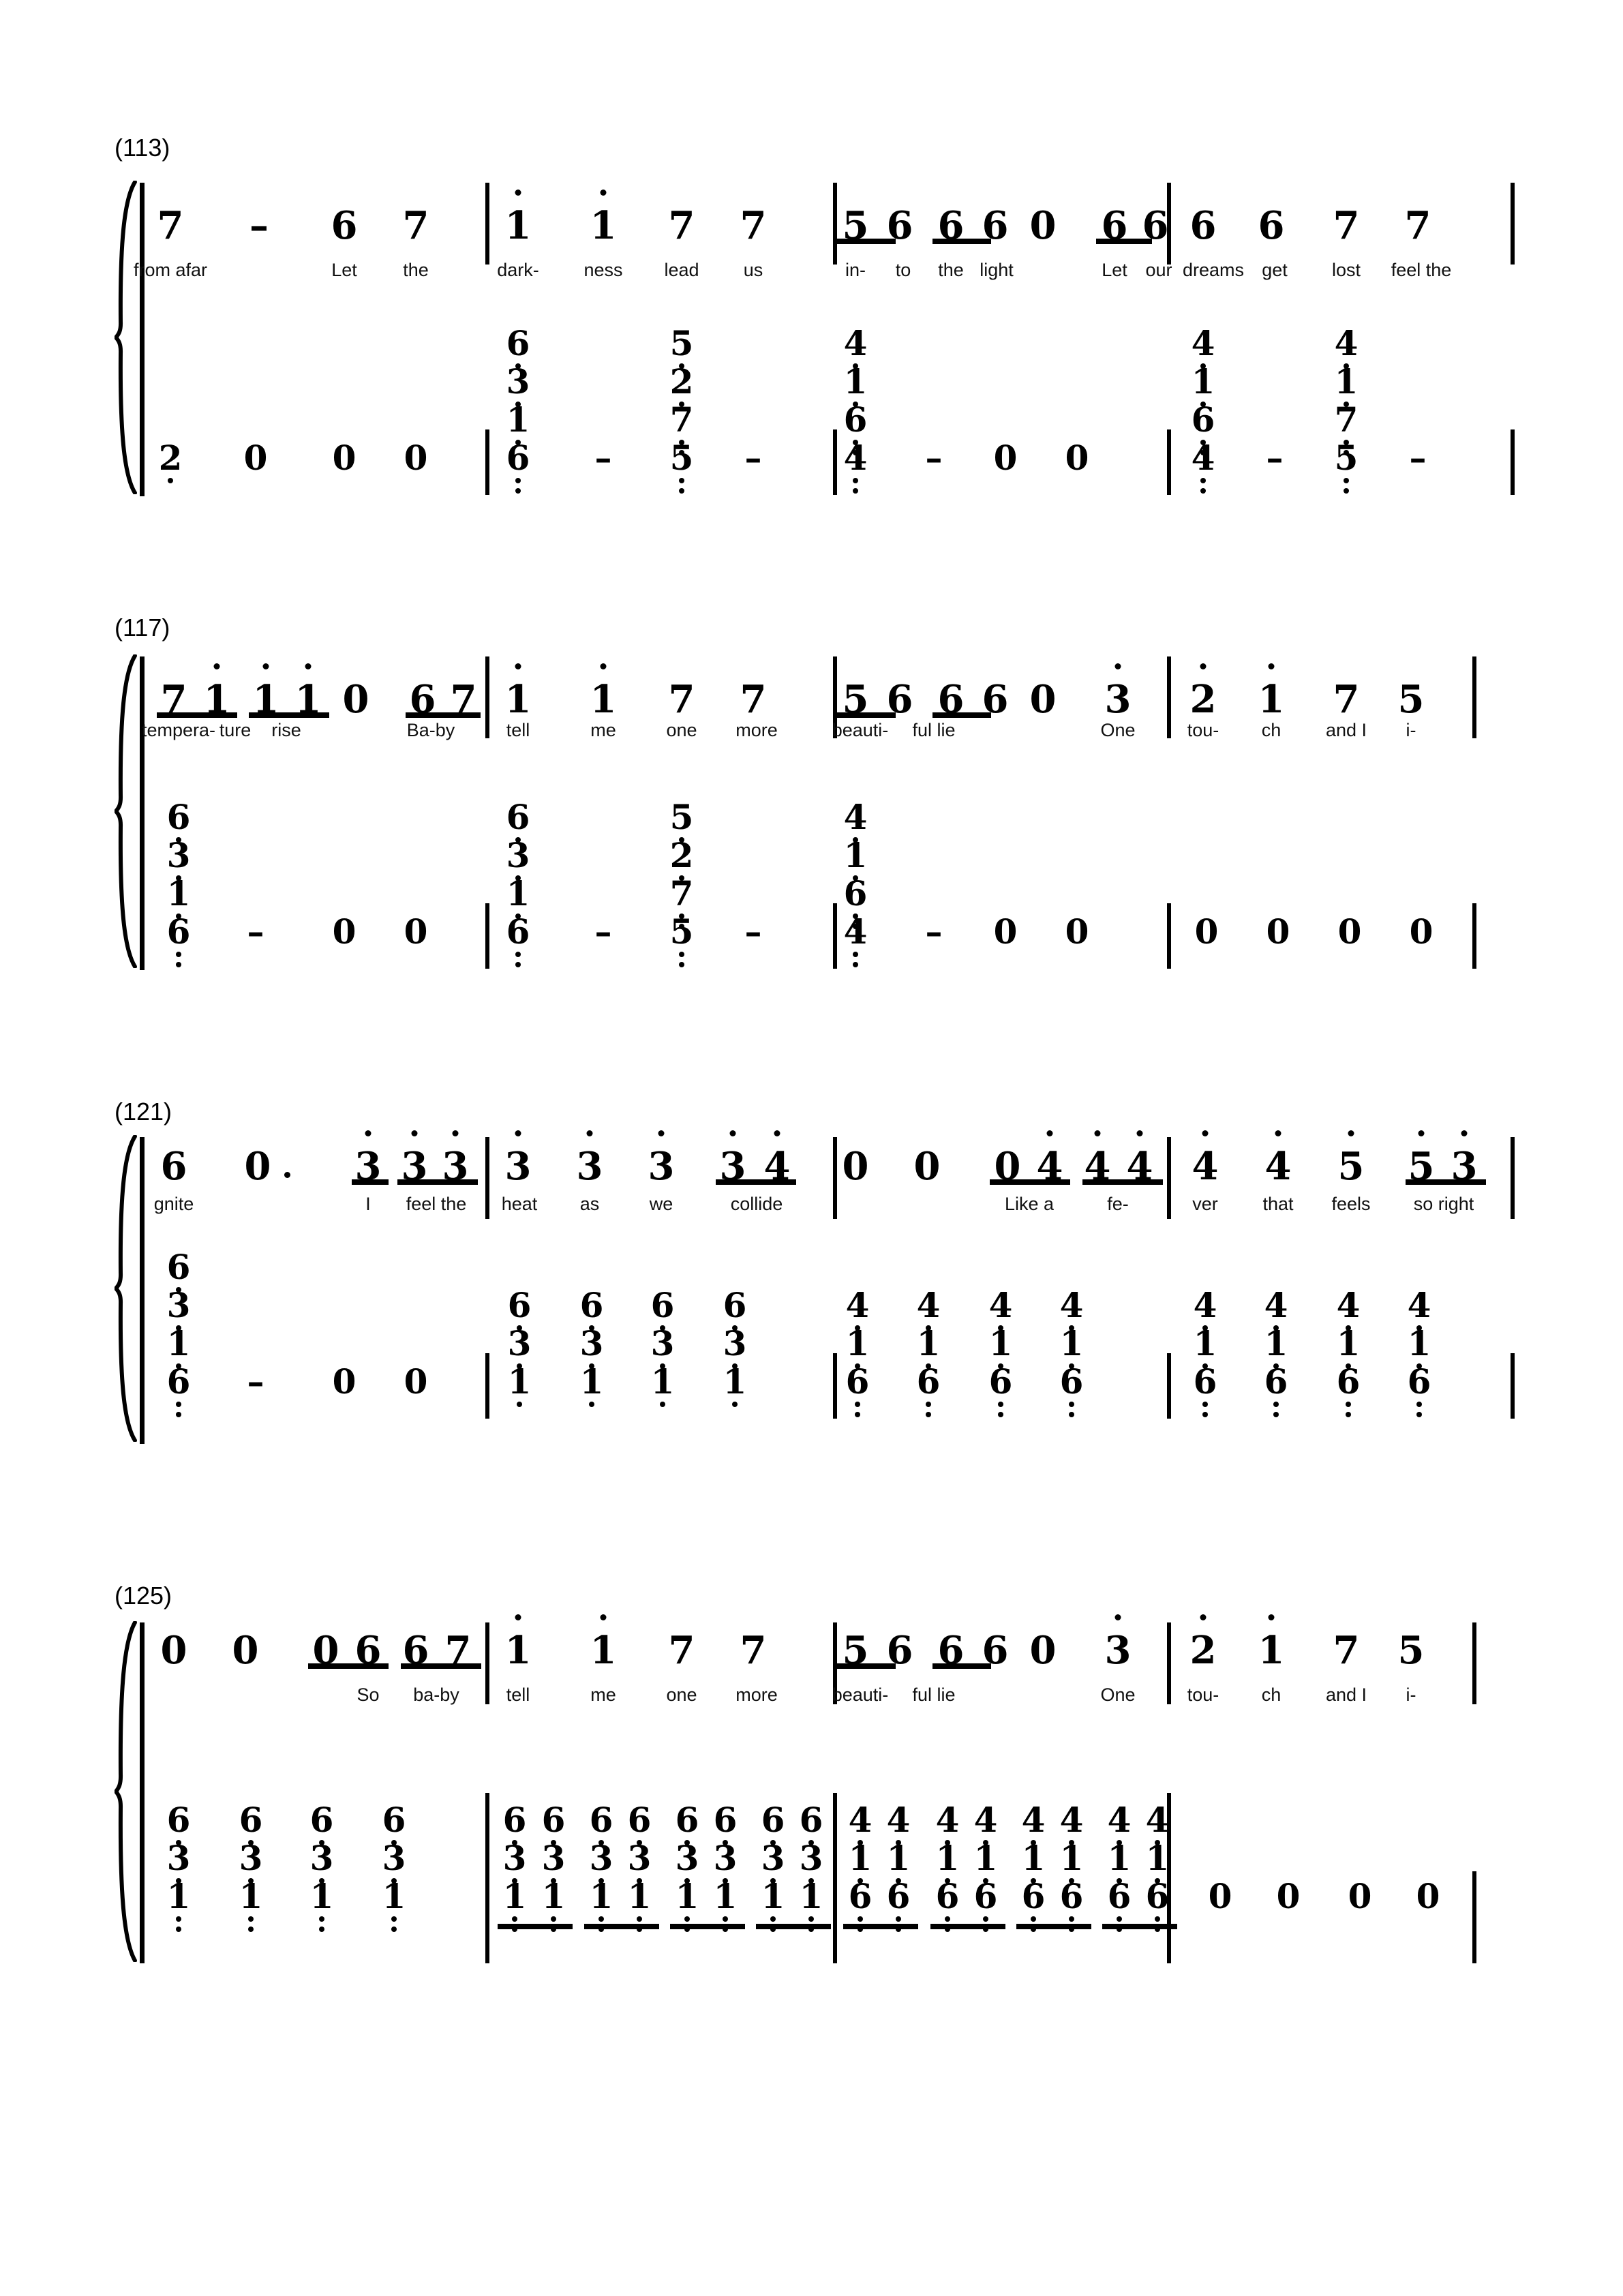 The image size is (1623, 2296). What do you see at coordinates (855, 409) in the screenshot?
I see `chord-stack: 4164` at bounding box center [855, 409].